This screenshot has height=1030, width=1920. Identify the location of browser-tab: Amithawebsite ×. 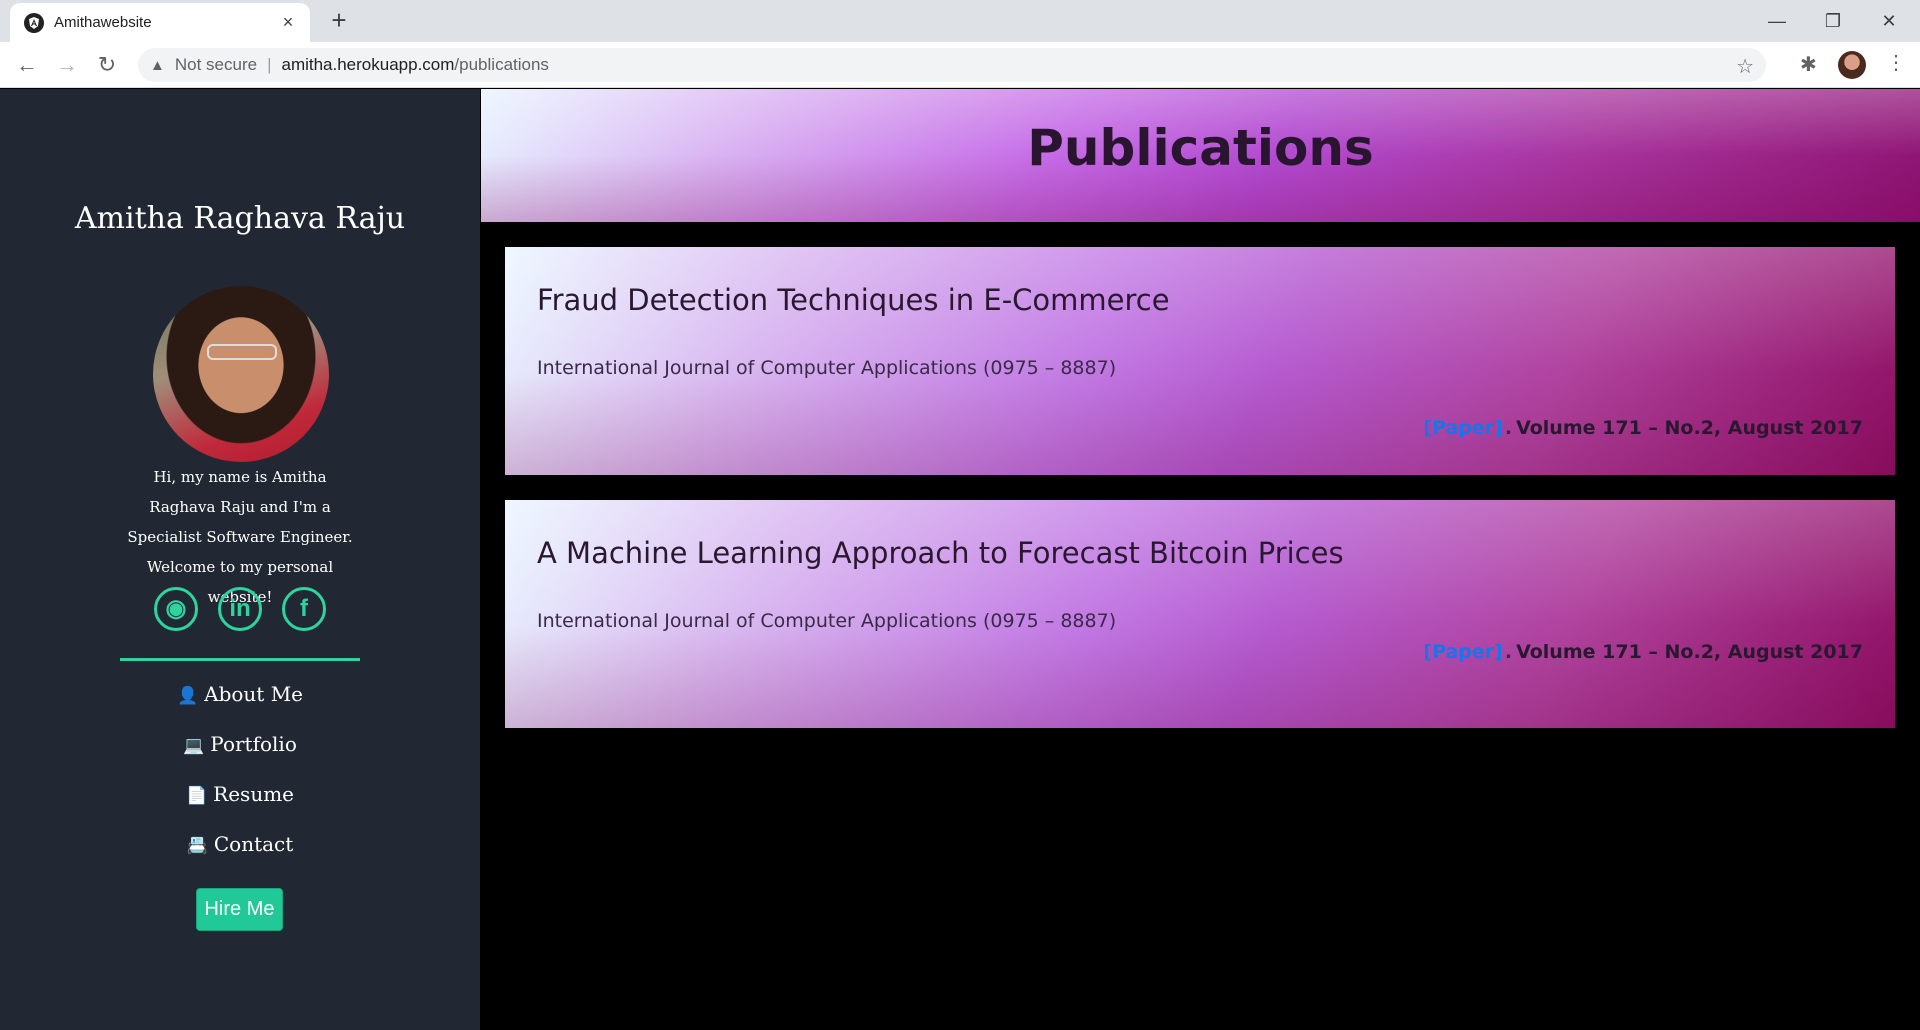
(160, 22).